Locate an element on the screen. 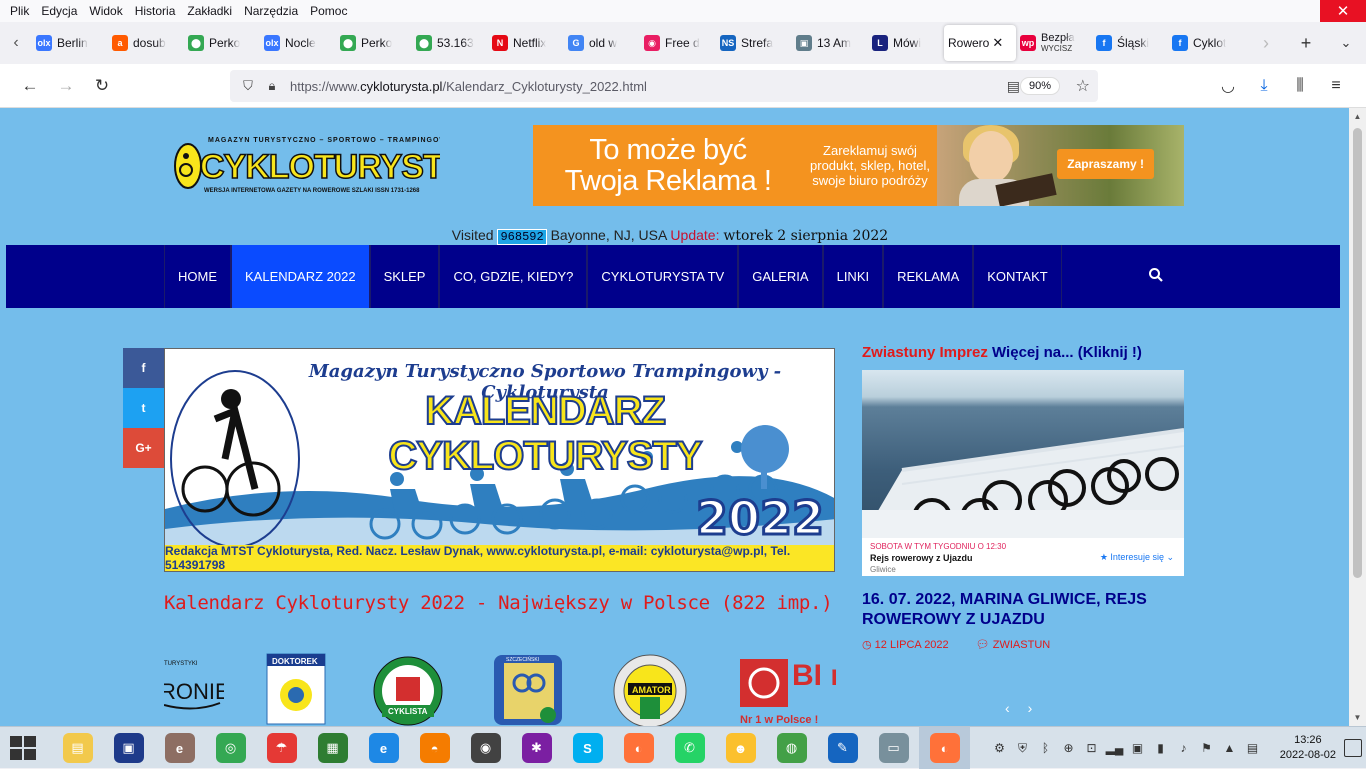 The image size is (1366, 769). taskbar-app: ▭ is located at coordinates (893, 748).